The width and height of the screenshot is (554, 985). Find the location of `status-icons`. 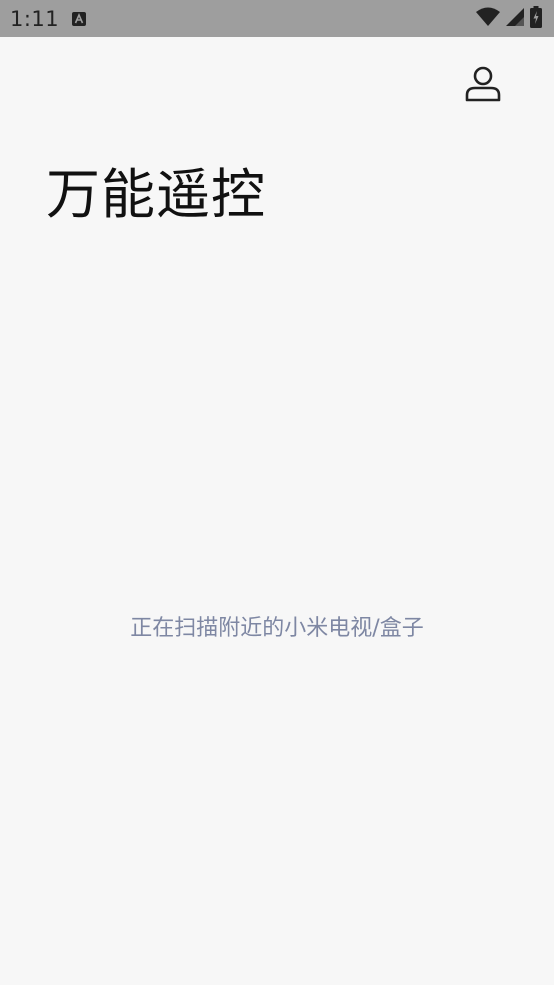

status-icons is located at coordinates (509, 19).